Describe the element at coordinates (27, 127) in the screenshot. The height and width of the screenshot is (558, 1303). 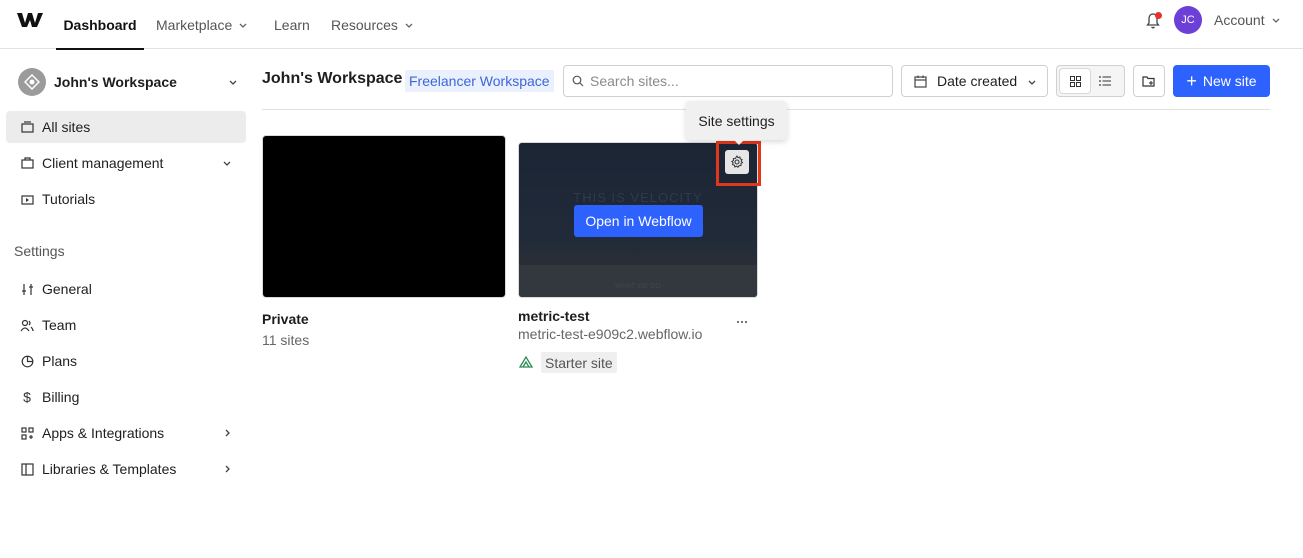
I see `sites-icon` at that location.